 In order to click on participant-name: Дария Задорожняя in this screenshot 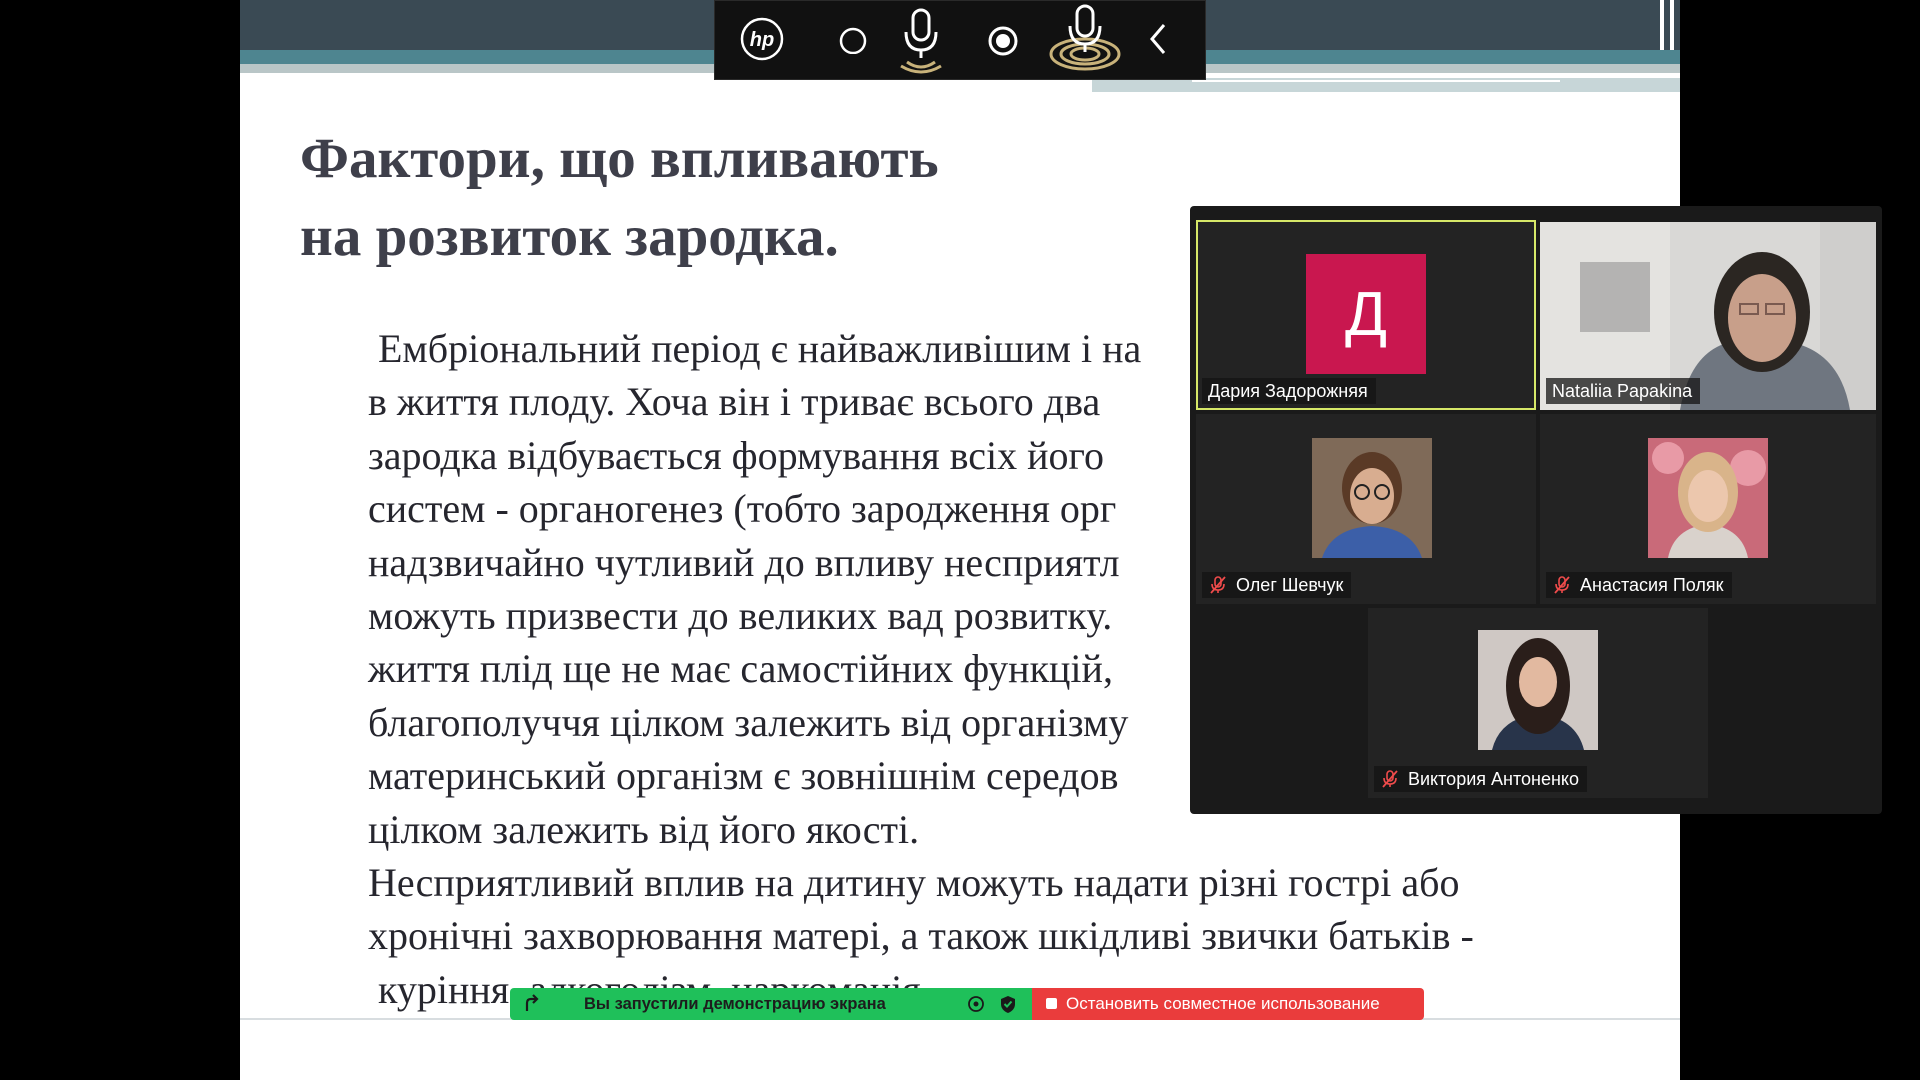, I will do `click(1289, 391)`.